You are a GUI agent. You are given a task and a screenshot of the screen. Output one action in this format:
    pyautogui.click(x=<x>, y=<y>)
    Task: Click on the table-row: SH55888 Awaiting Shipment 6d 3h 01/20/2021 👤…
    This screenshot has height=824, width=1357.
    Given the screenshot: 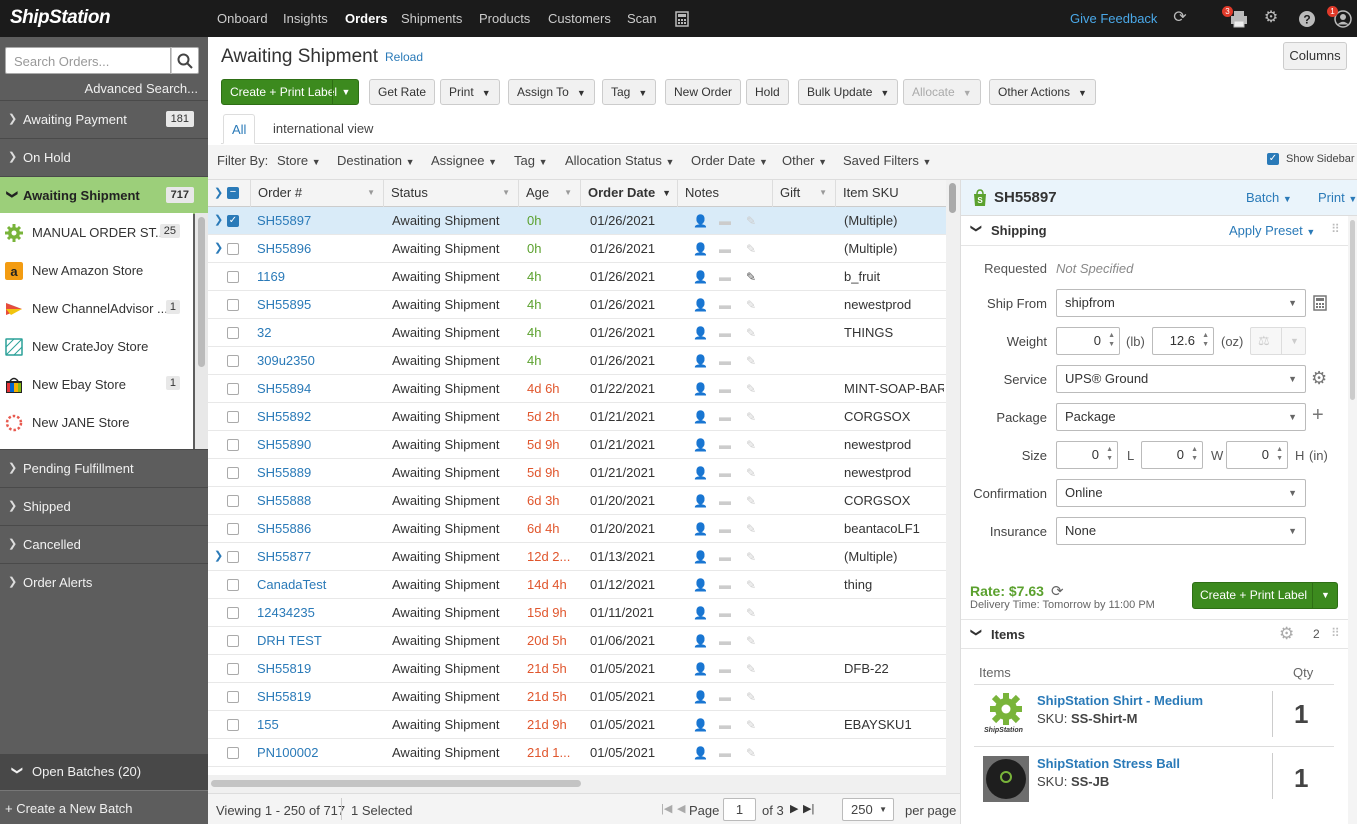 What is the action you would take?
    pyautogui.click(x=577, y=501)
    